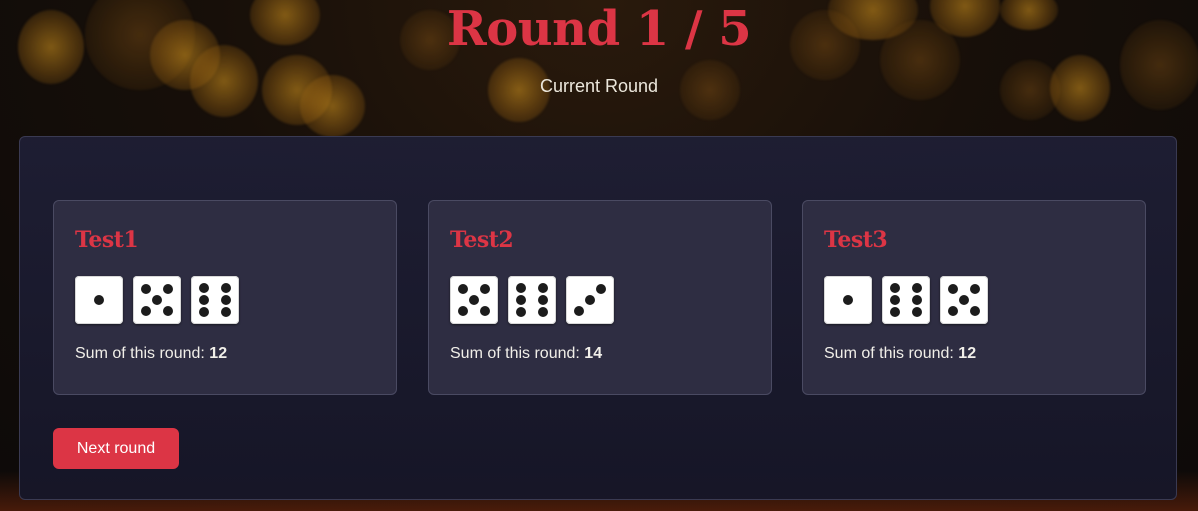  I want to click on round-sum-value: 14, so click(593, 353).